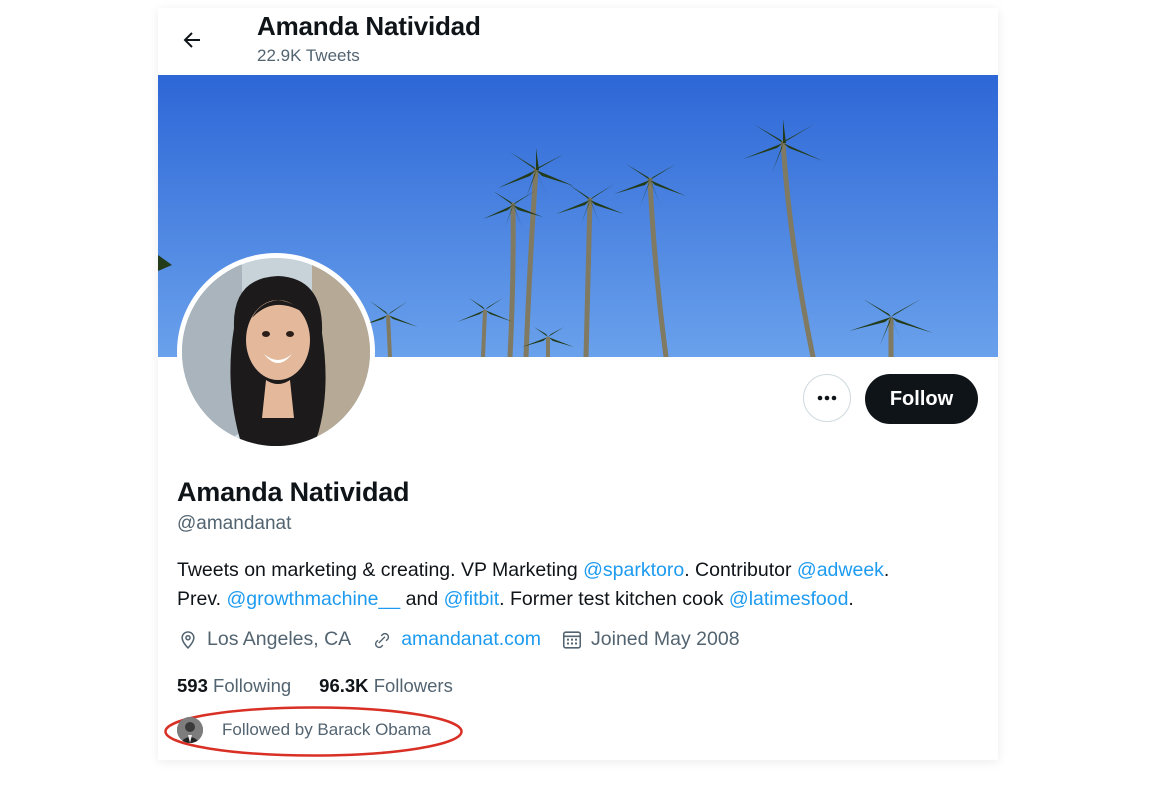  I want to click on bio-text: and, so click(422, 599).